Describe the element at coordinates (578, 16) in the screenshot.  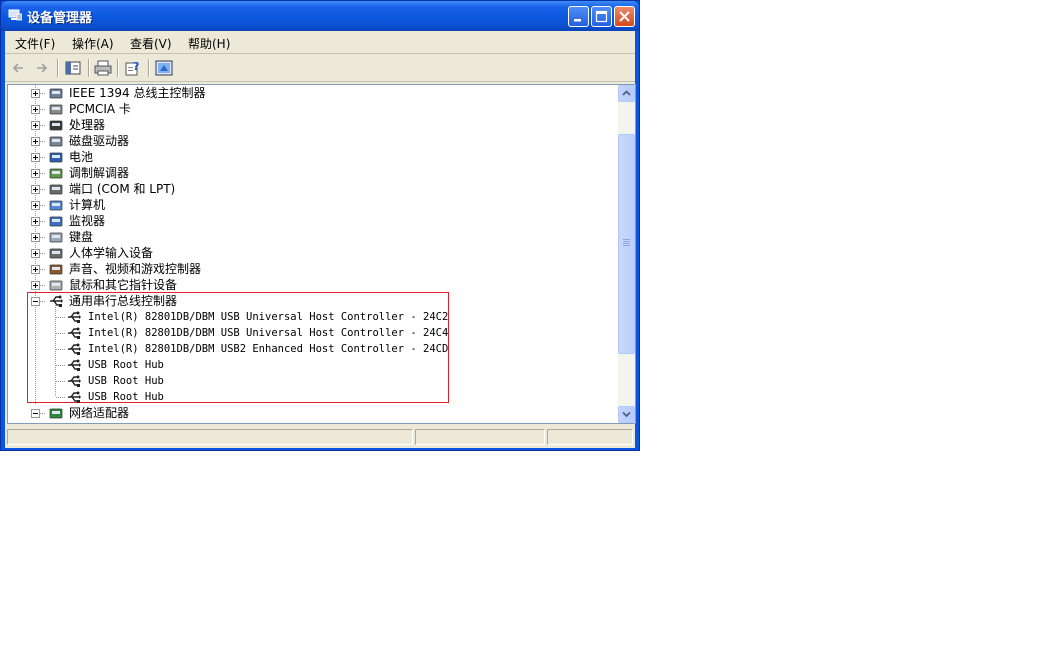
I see `minimize-button` at that location.